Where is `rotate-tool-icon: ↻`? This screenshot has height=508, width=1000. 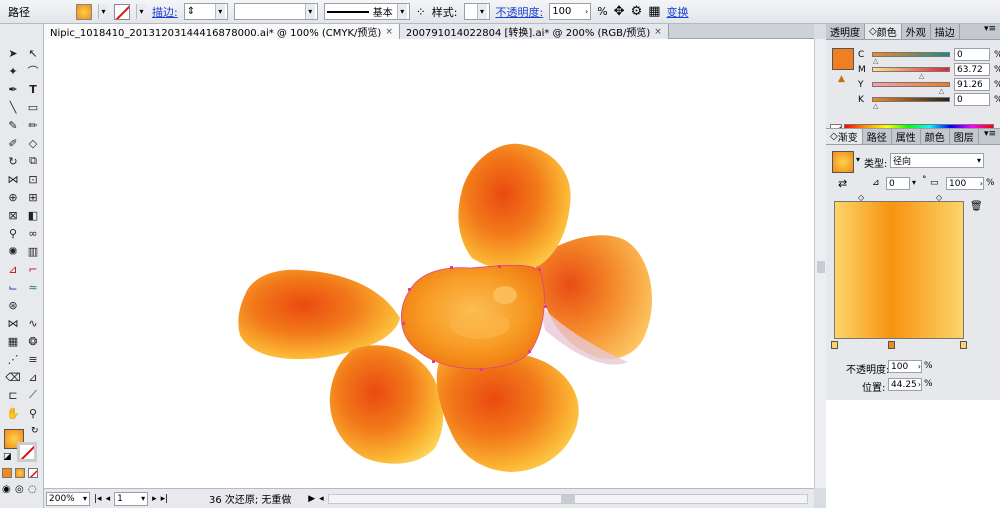 rotate-tool-icon: ↻ is located at coordinates (13, 161).